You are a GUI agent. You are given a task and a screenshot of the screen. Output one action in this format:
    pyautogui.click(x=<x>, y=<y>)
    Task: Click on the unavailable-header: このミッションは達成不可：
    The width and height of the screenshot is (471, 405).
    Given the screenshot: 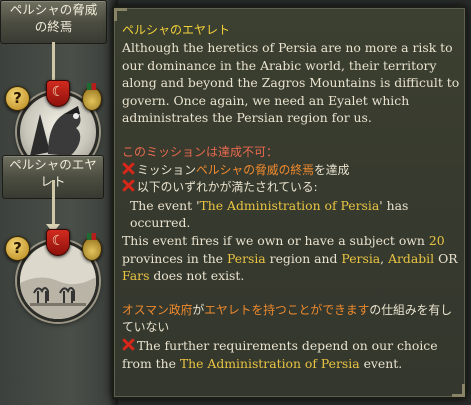 What is the action you would take?
    pyautogui.click(x=200, y=151)
    